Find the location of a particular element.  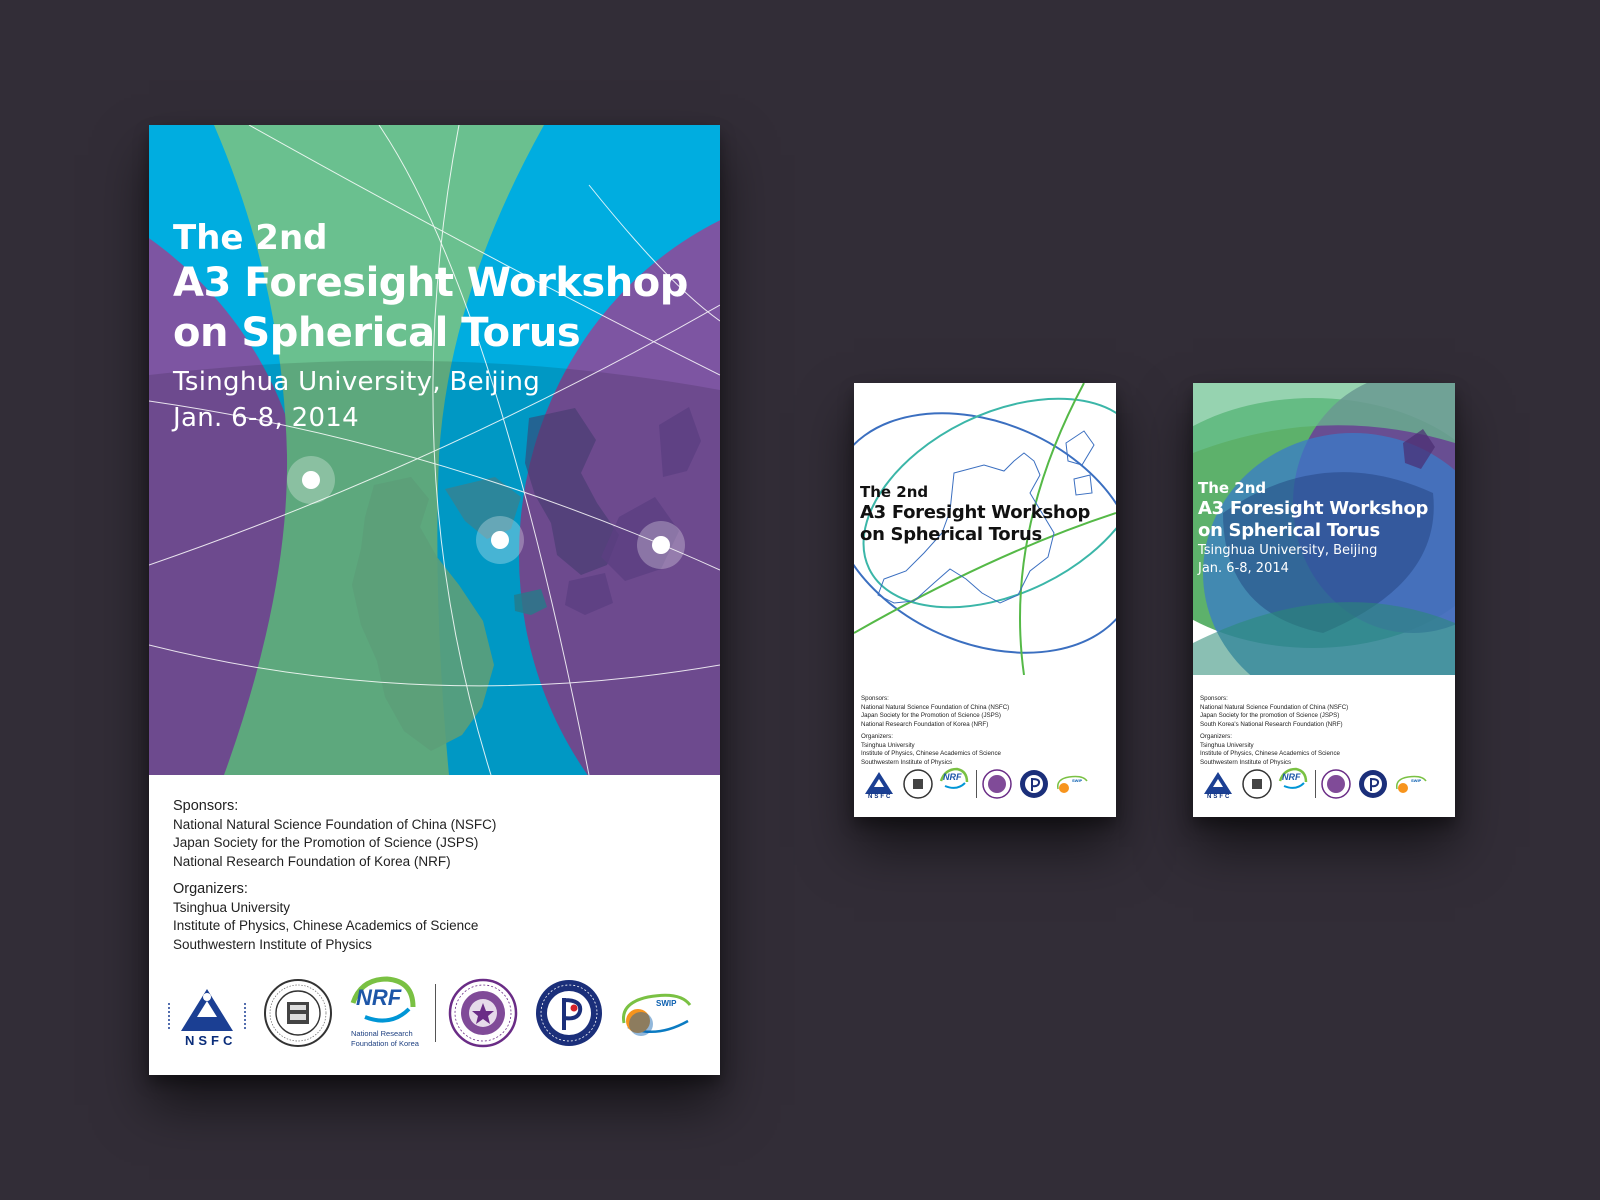

nrf-caption: Foundation of Korea is located at coordinates (385, 1043).